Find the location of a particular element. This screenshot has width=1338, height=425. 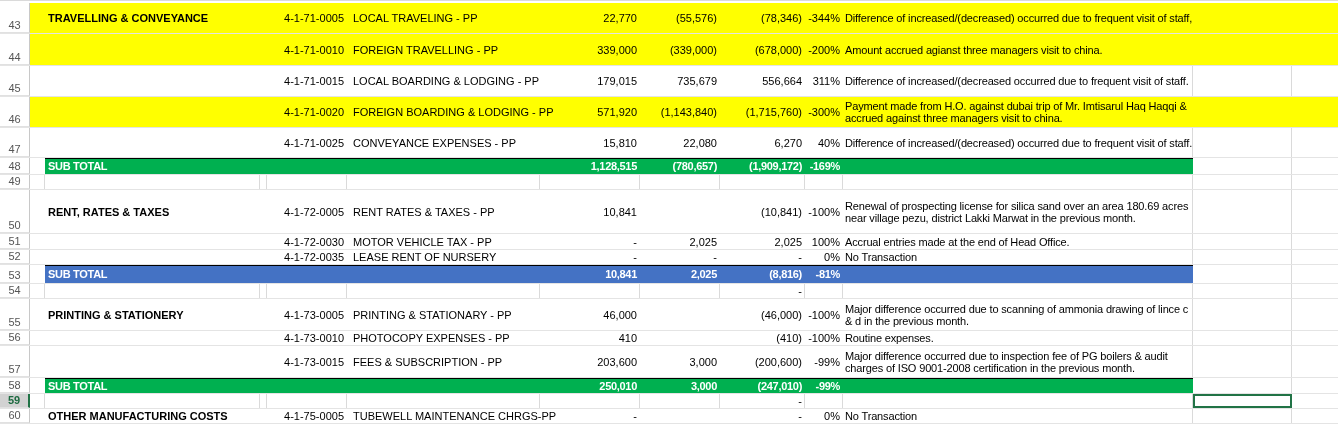

account-name: LEASE RENT OF NURSERY is located at coordinates (425, 257).